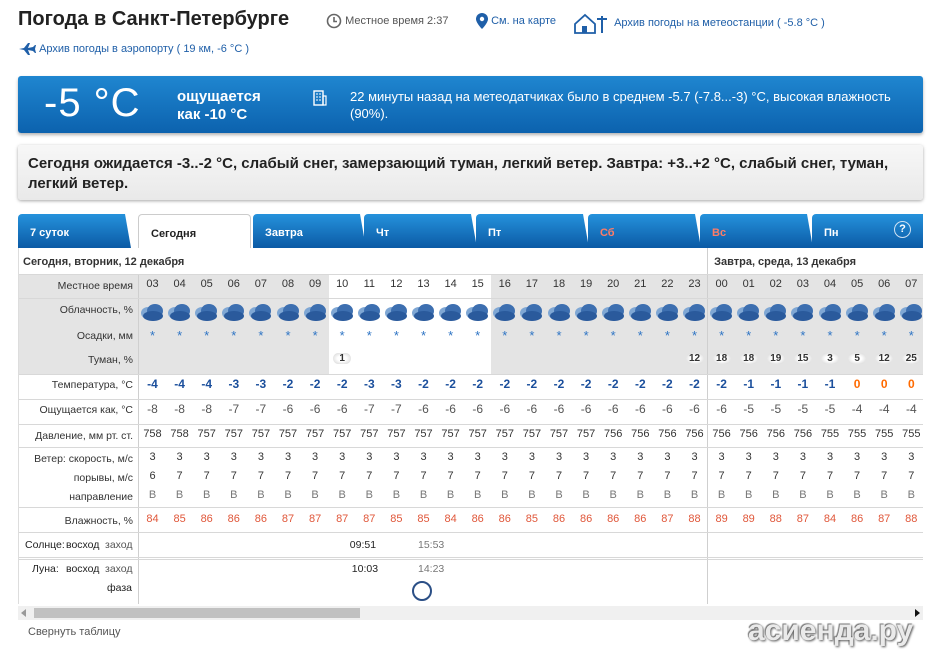 This screenshot has height=664, width=947. I want to click on tab-tomorrow: Завтра, so click(309, 231).